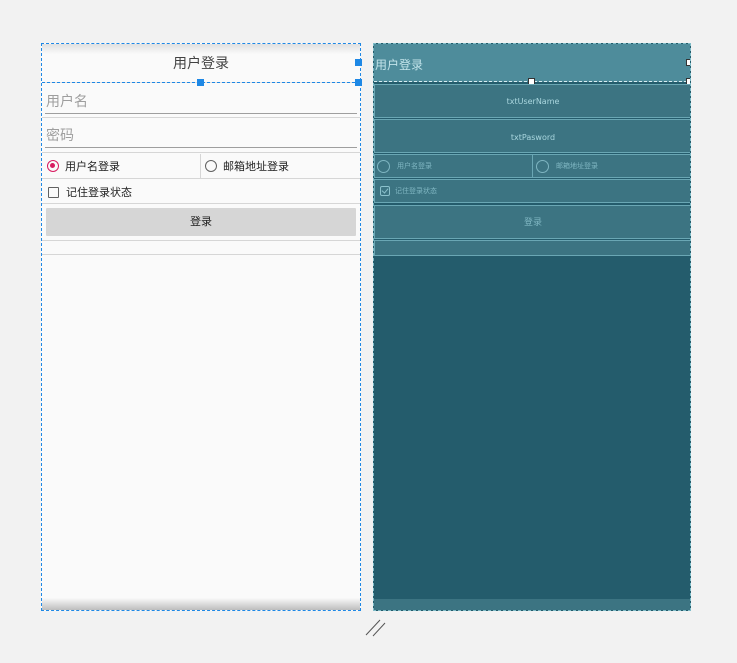 The width and height of the screenshot is (737, 663). Describe the element at coordinates (201, 604) in the screenshot. I see `design-bottom-shade` at that location.